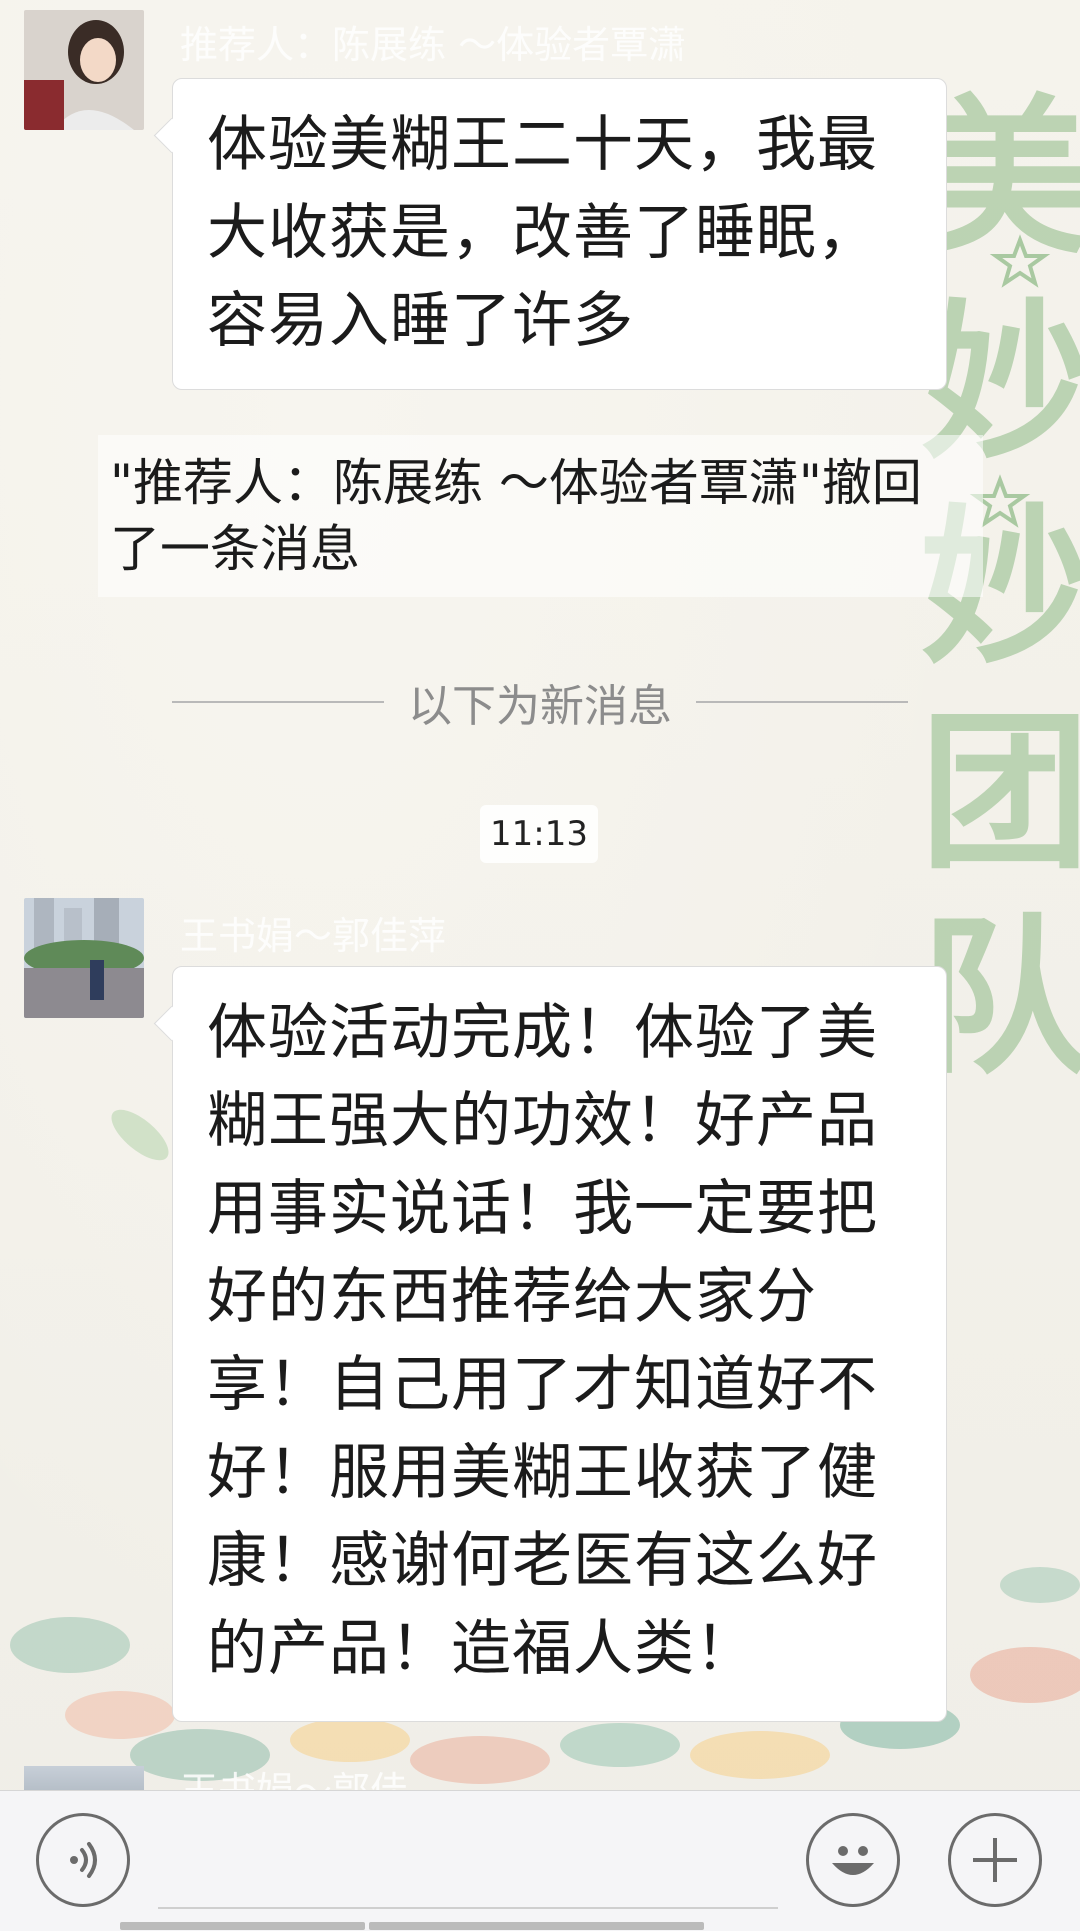 This screenshot has width=1080, height=1931. What do you see at coordinates (540, 706) in the screenshot?
I see `divider-label: 以下为新消息` at bounding box center [540, 706].